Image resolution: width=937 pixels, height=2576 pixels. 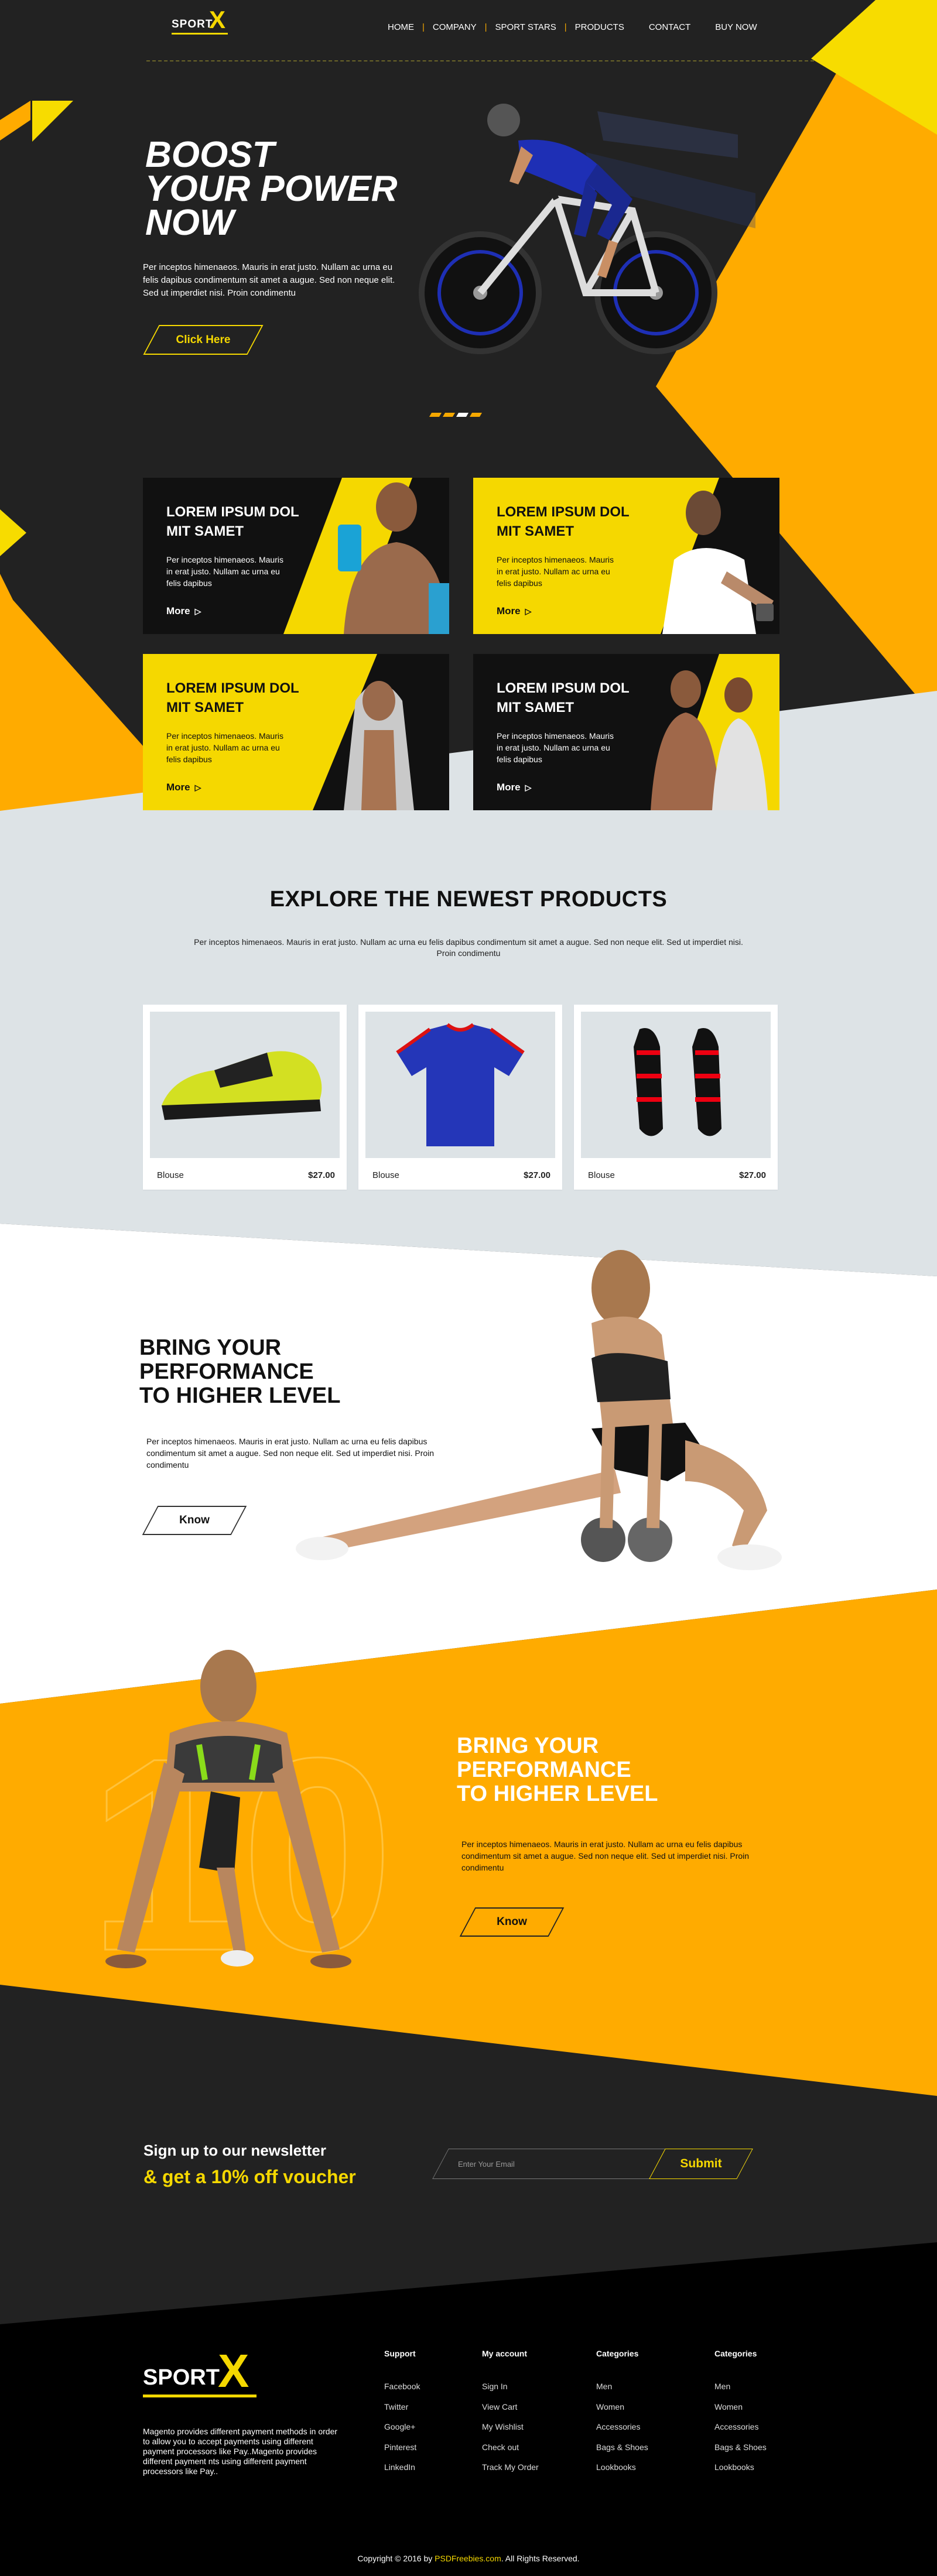 What do you see at coordinates (379, 745) in the screenshot?
I see `man-in-hoodie-icon` at bounding box center [379, 745].